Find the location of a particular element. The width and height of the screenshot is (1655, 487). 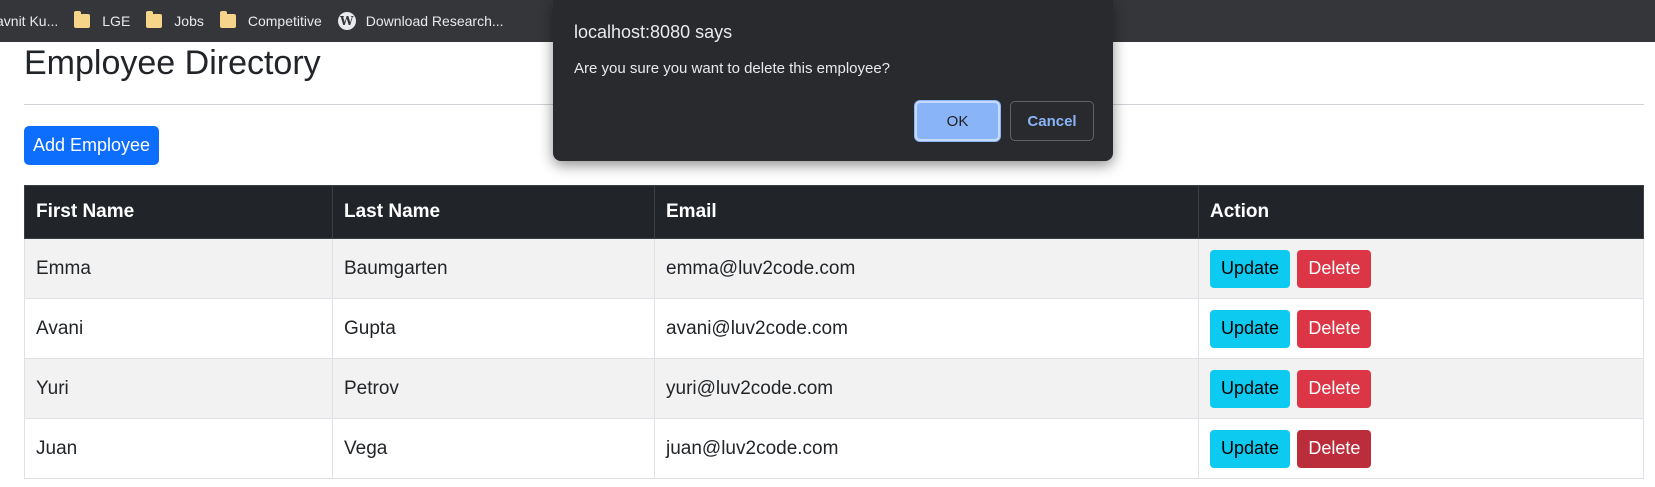

cell-email: avani@luv2code.com is located at coordinates (926, 328).